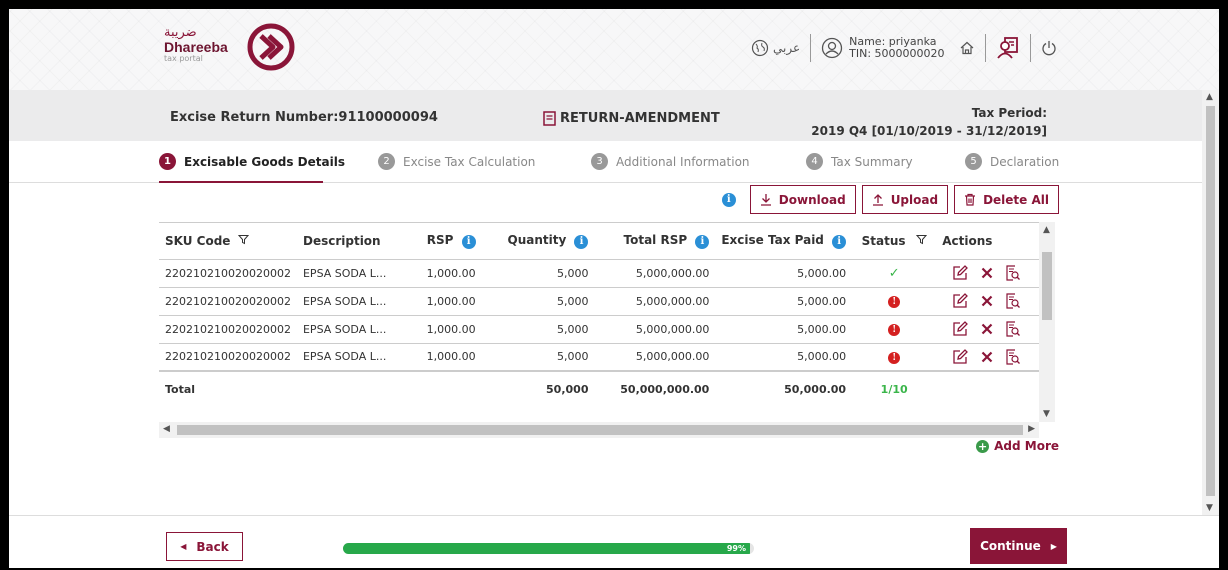  I want to click on return-type: RETURN-AMENDMENT, so click(631, 118).